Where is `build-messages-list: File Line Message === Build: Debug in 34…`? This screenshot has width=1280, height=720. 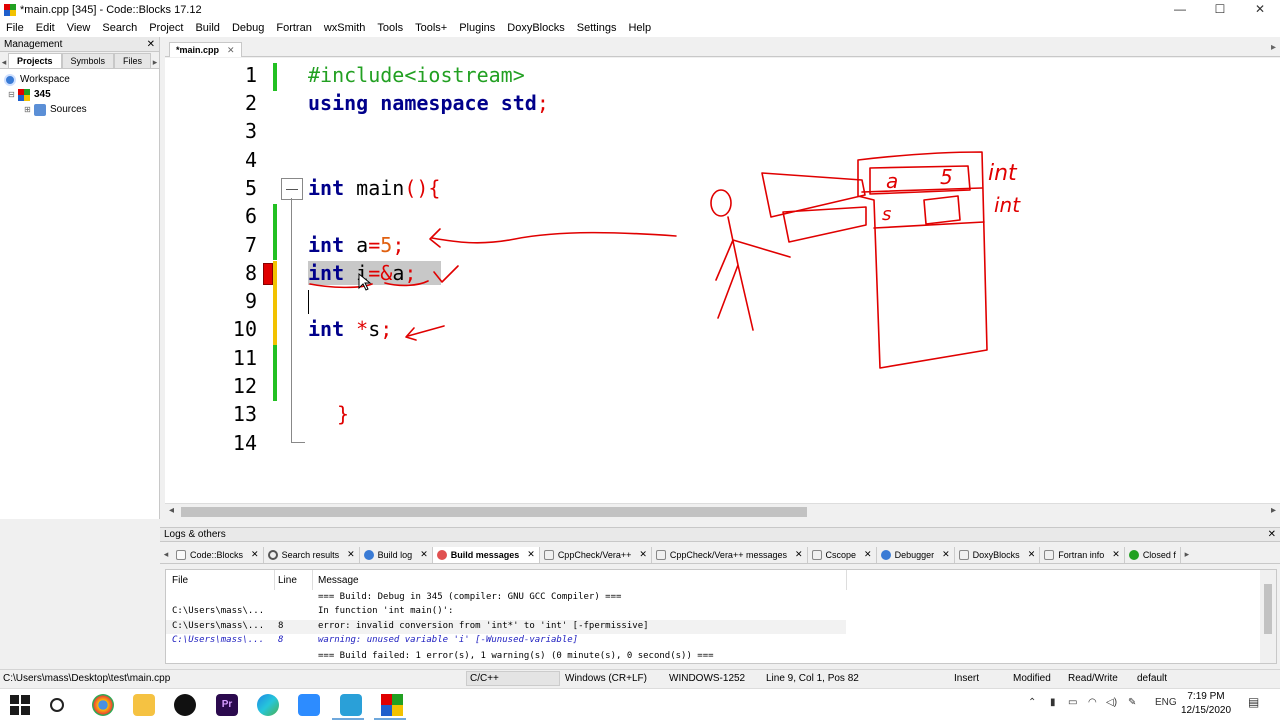
build-messages-list: File Line Message === Build: Debug in 34… is located at coordinates (721, 616).